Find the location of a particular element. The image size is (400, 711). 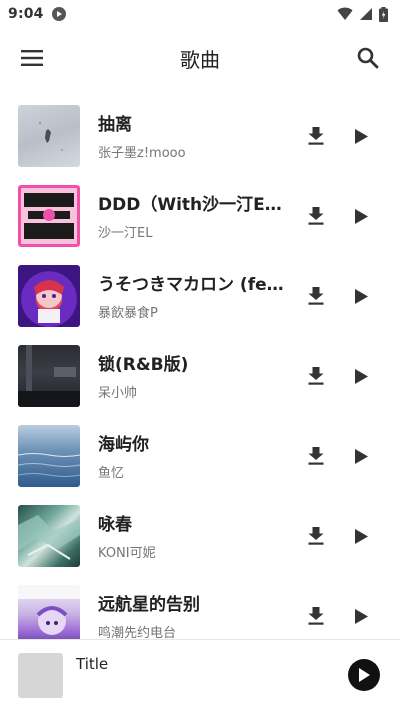

wifi-icon is located at coordinates (345, 13).